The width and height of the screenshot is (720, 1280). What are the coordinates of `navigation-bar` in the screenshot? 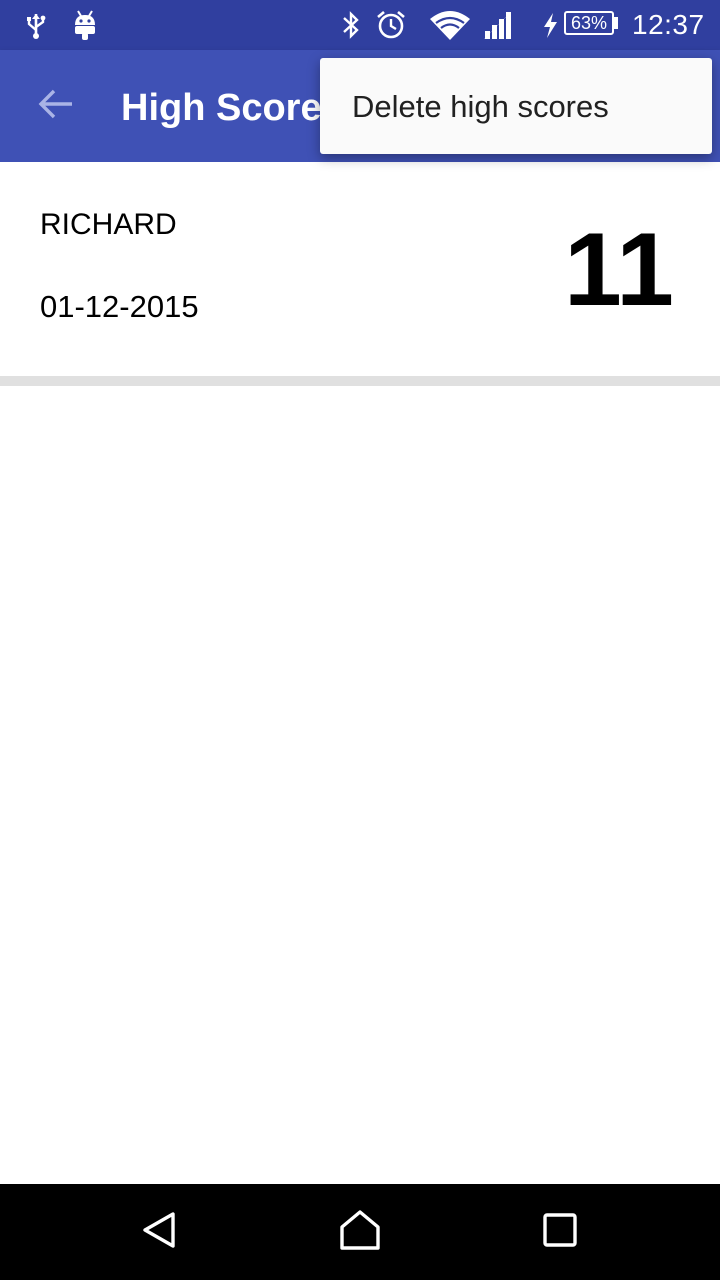 It's located at (360, 1232).